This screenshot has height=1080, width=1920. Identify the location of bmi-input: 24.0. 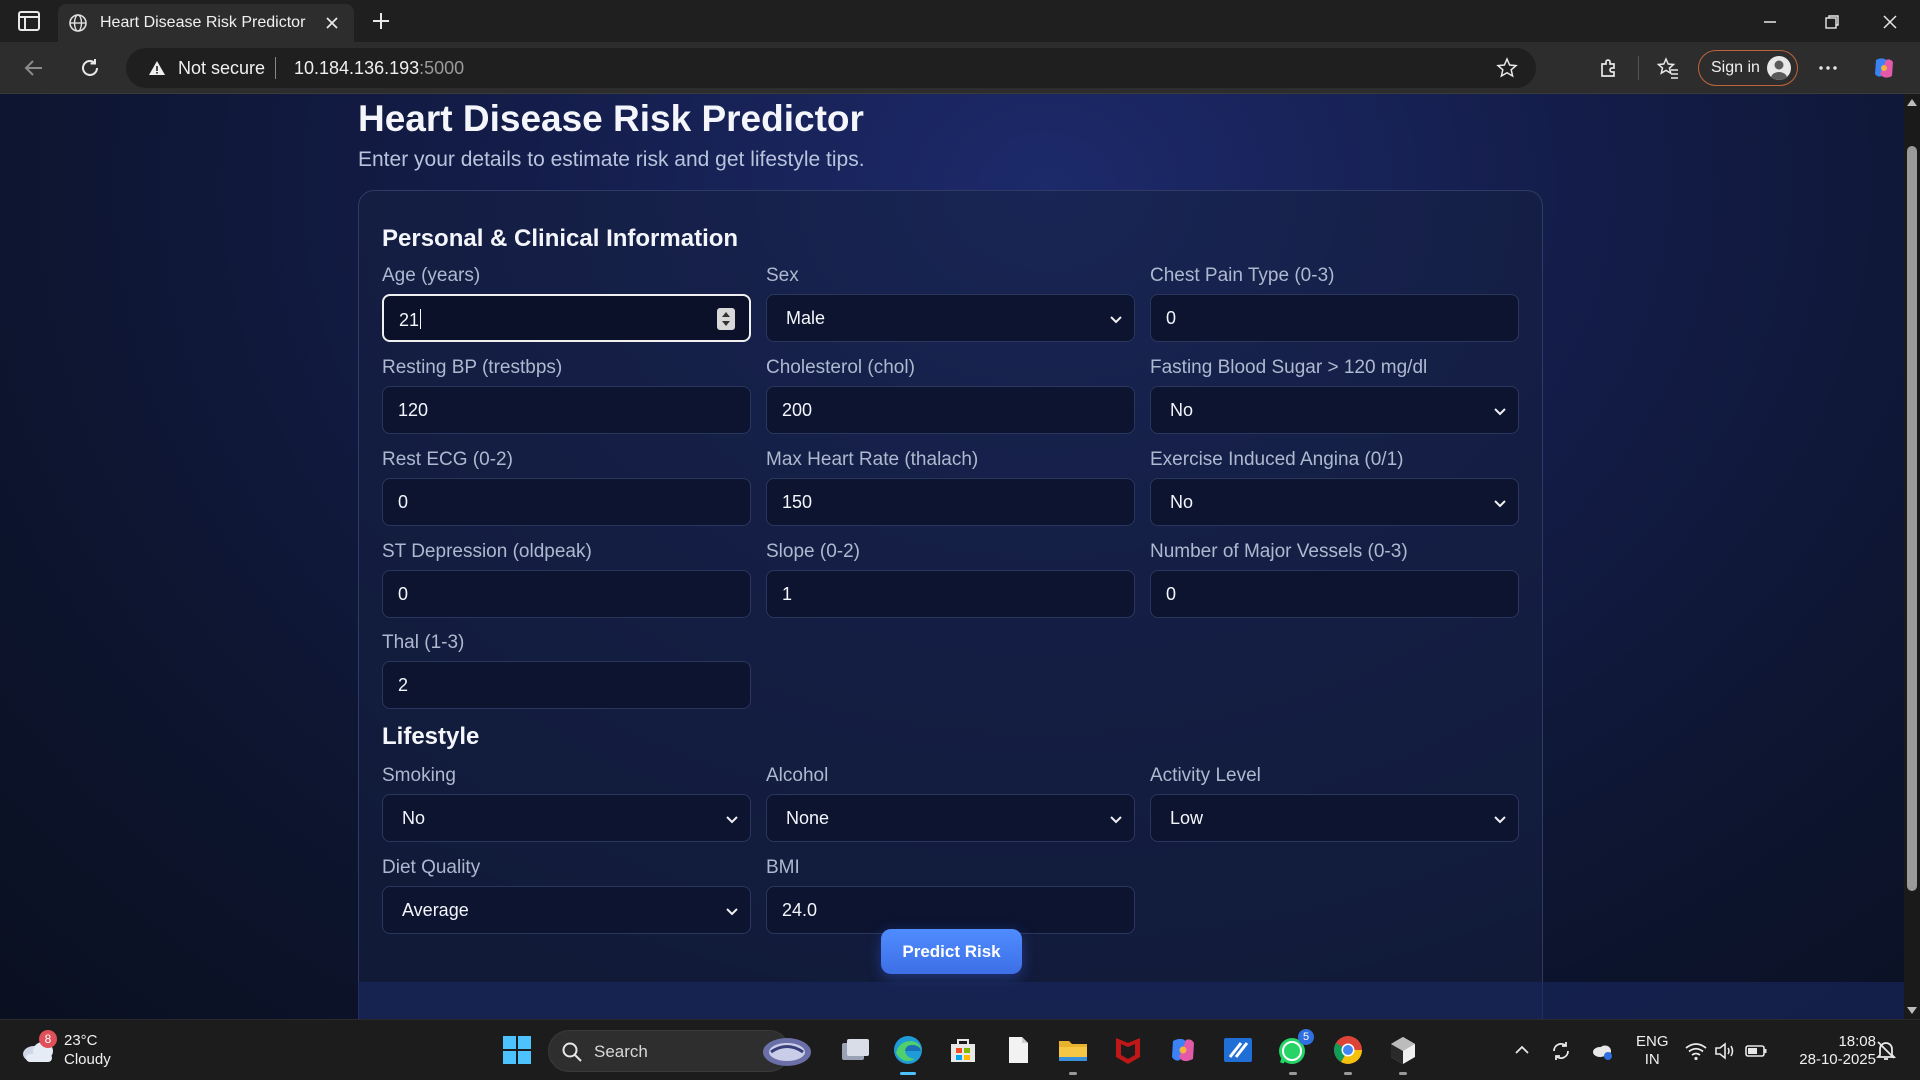
(950, 910).